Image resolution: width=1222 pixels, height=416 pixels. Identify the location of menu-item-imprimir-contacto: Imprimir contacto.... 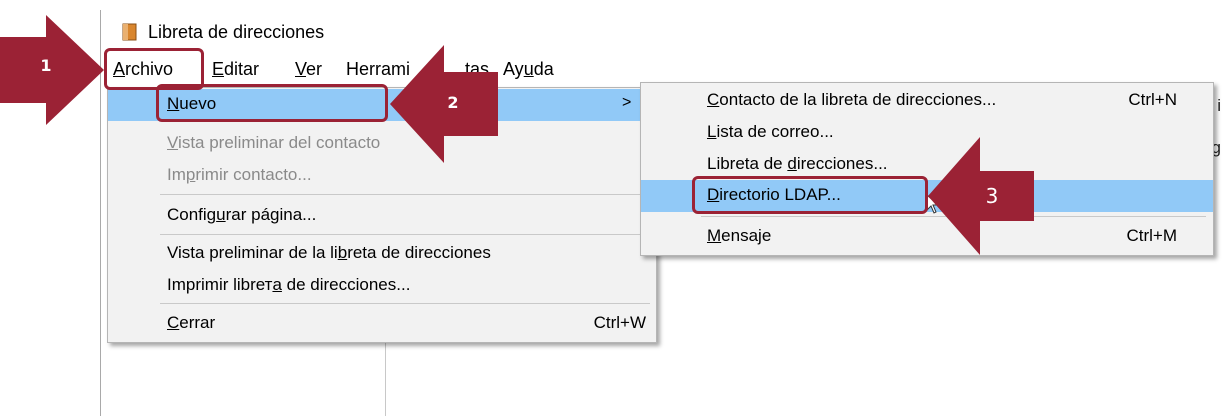
(239, 174).